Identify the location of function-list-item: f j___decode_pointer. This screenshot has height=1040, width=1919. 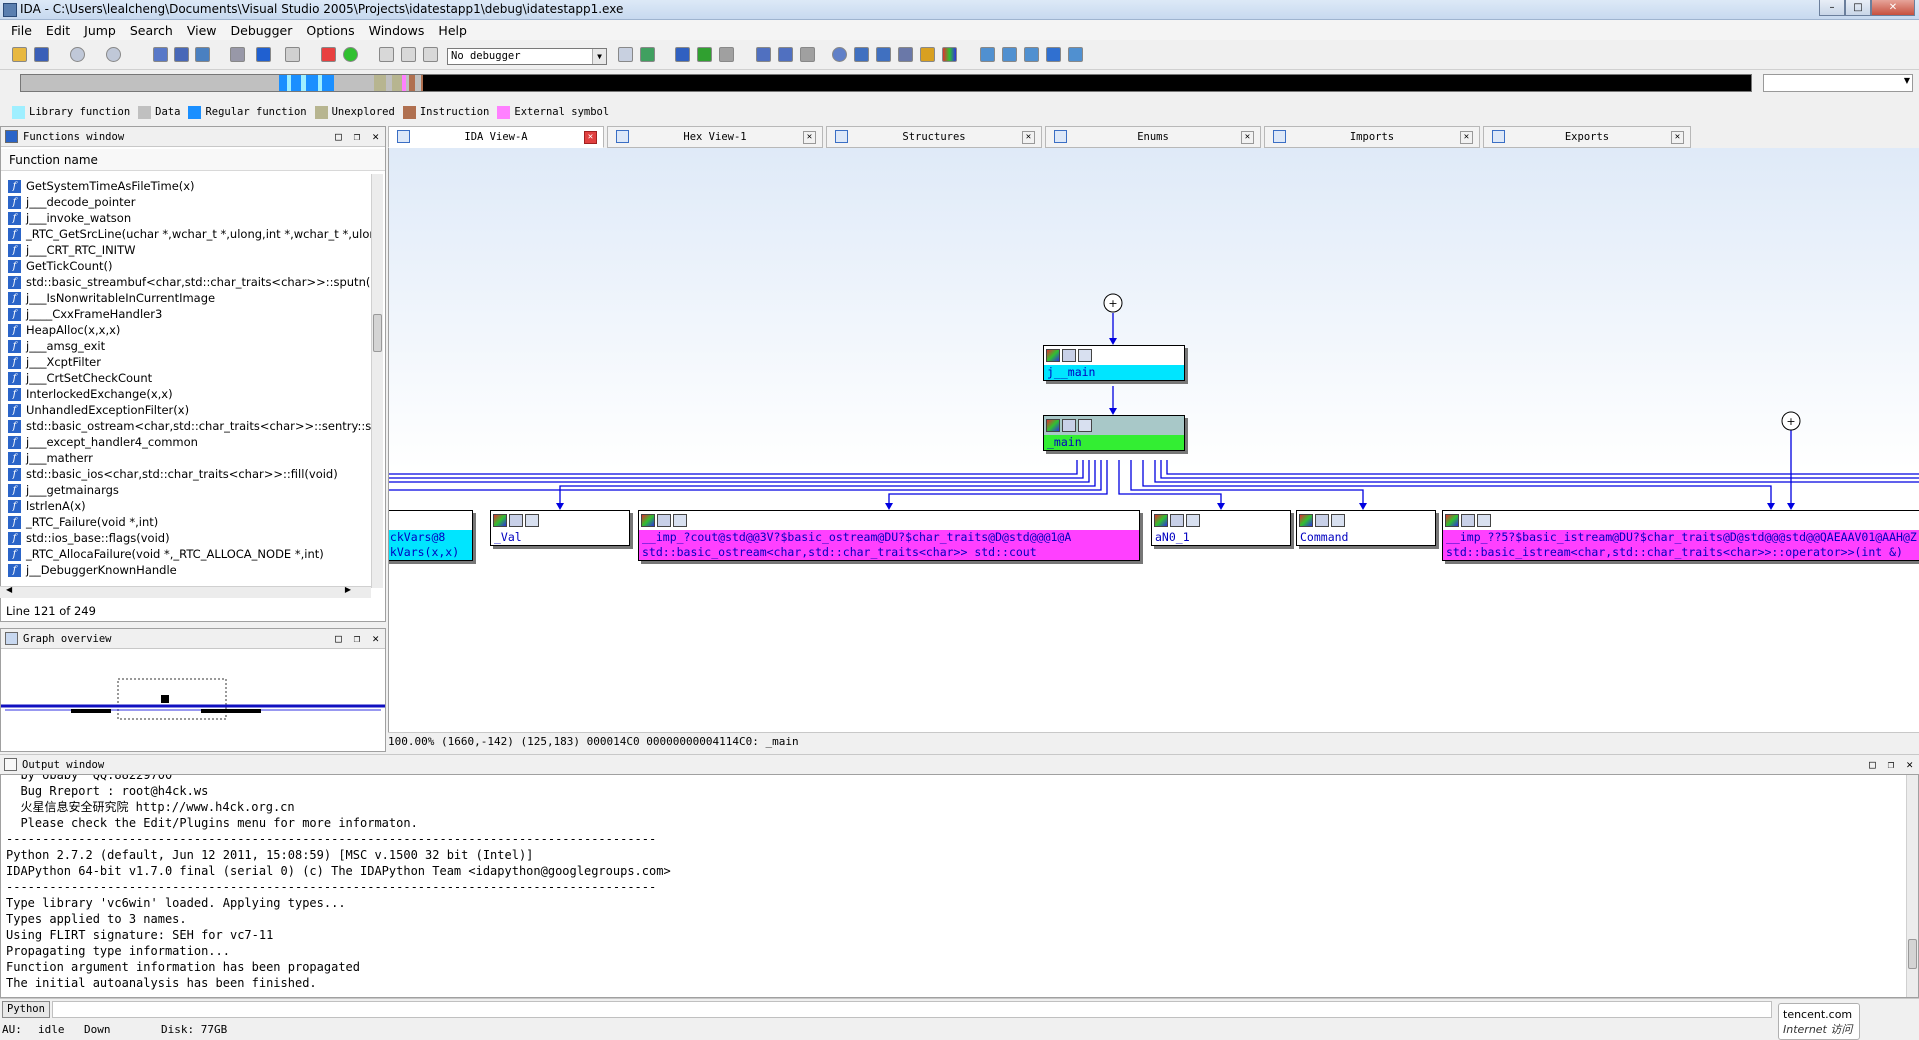
(191, 202).